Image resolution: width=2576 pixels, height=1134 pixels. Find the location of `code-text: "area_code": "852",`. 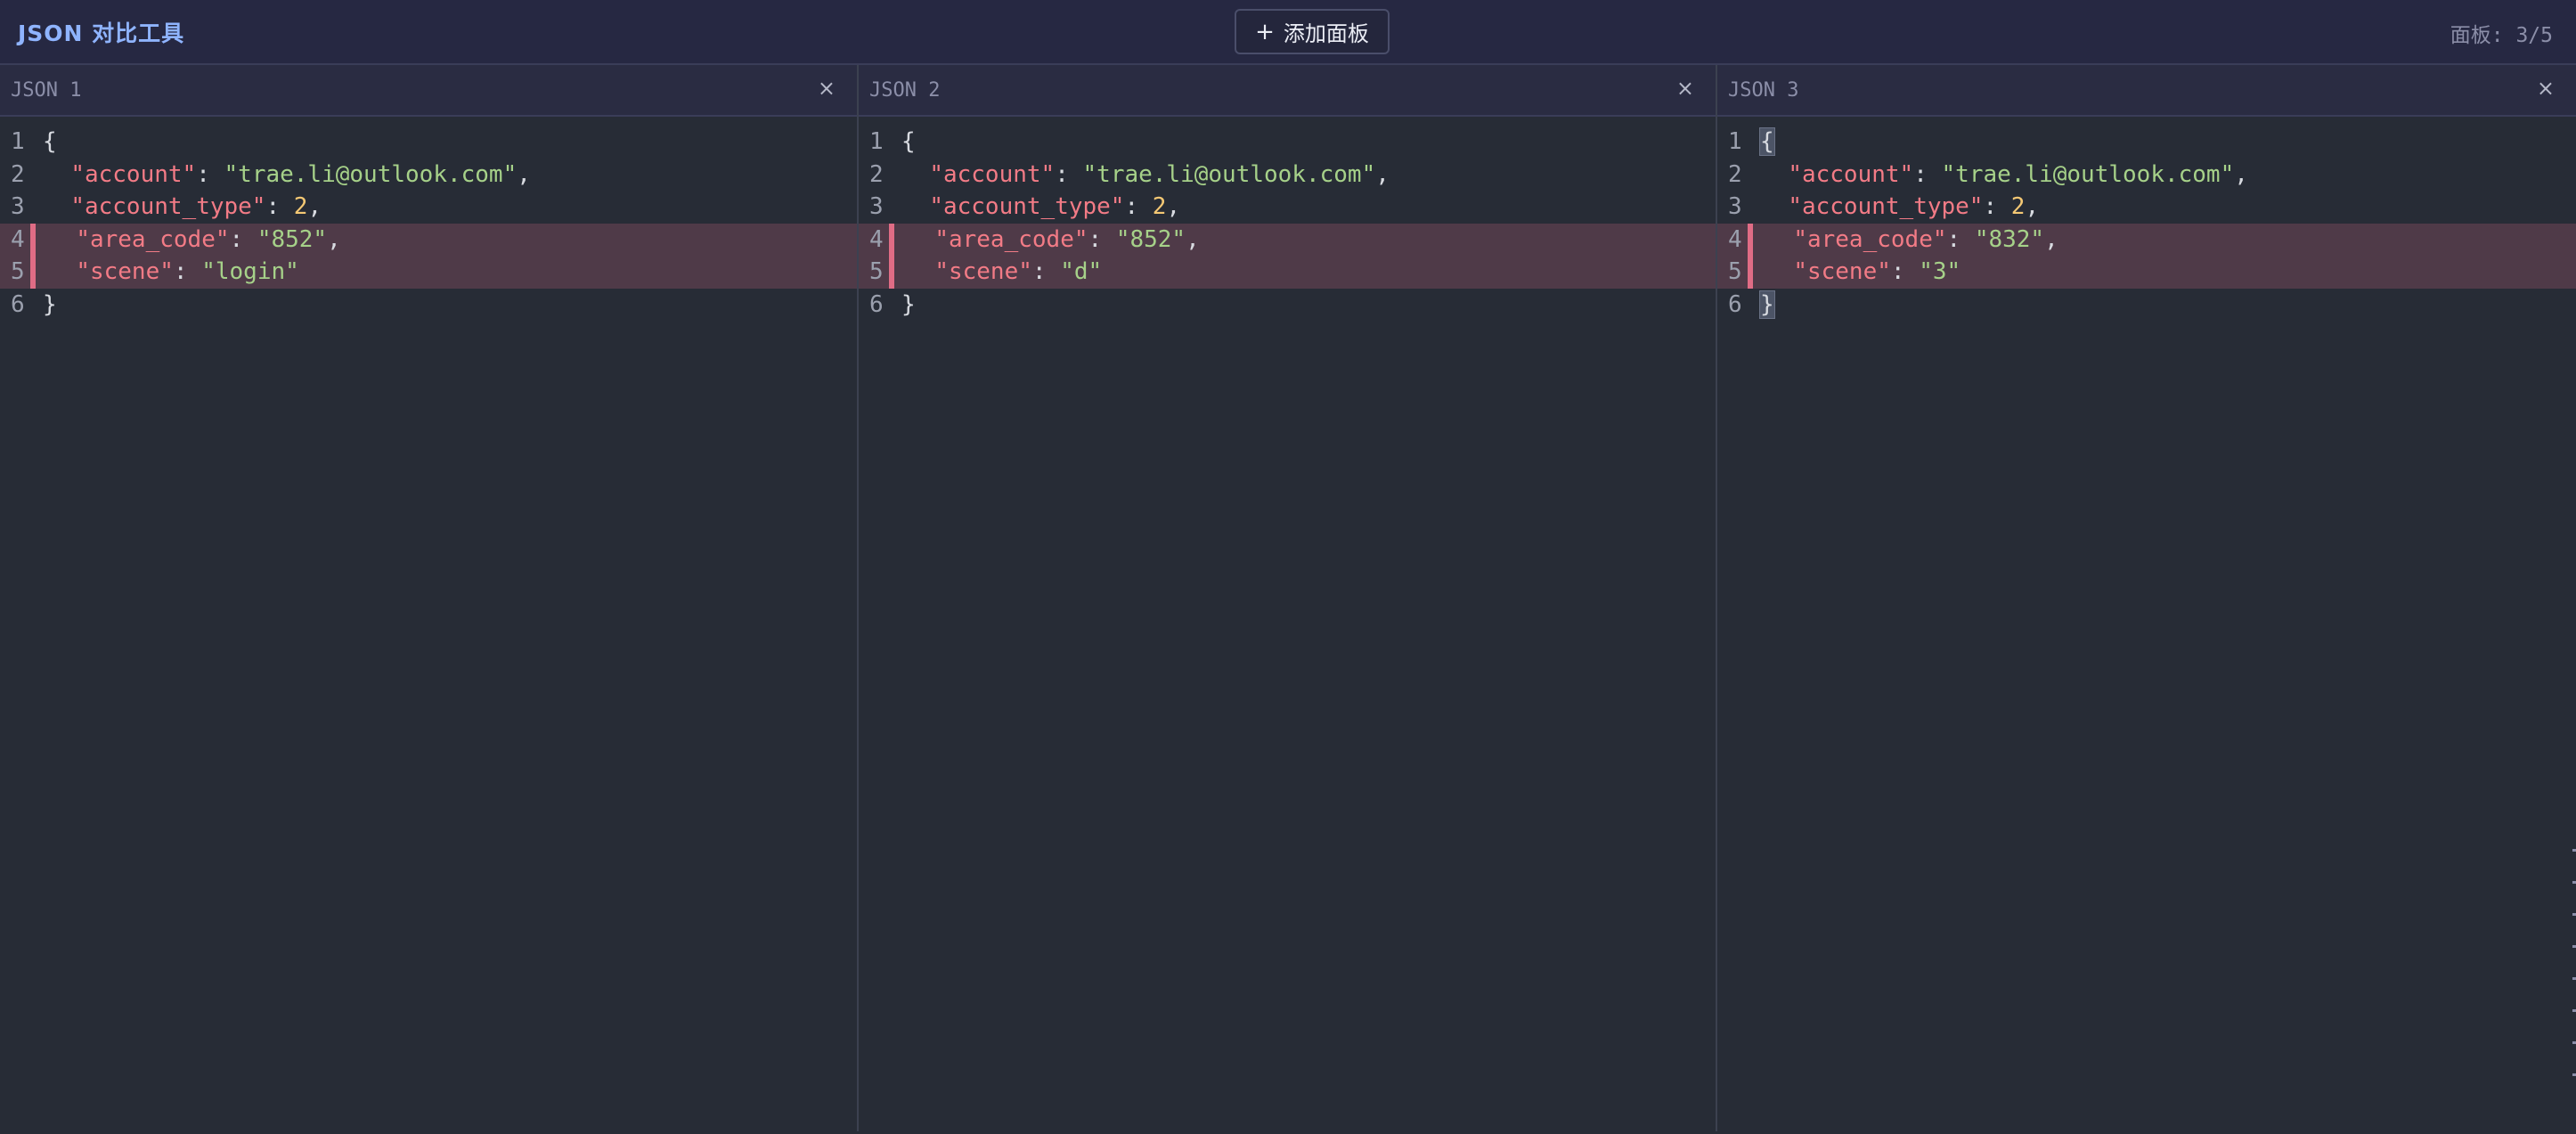

code-text: "area_code": "852", is located at coordinates (195, 240).